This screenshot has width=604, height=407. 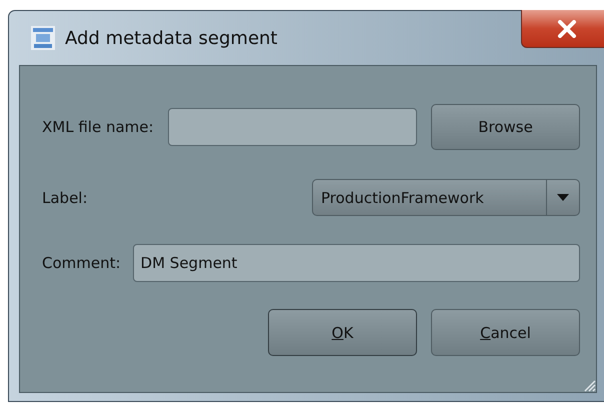 What do you see at coordinates (43, 38) in the screenshot?
I see `app-icon` at bounding box center [43, 38].